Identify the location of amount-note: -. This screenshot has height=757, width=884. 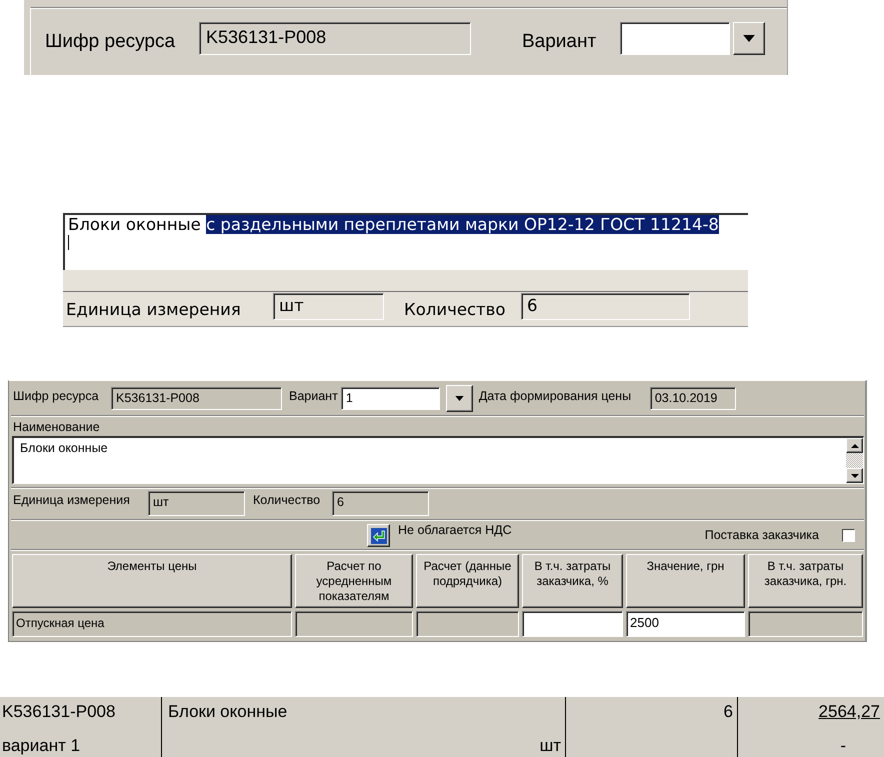
(843, 746).